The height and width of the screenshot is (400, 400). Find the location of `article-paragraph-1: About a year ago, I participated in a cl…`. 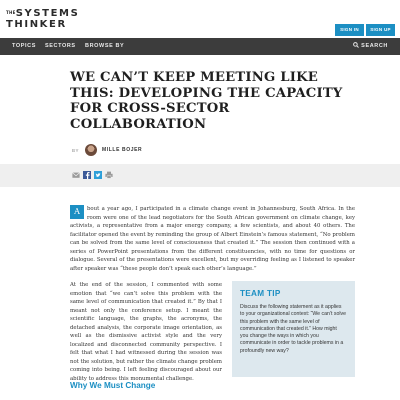

article-paragraph-1: About a year ago, I participated in a cl… is located at coordinates (212, 239).